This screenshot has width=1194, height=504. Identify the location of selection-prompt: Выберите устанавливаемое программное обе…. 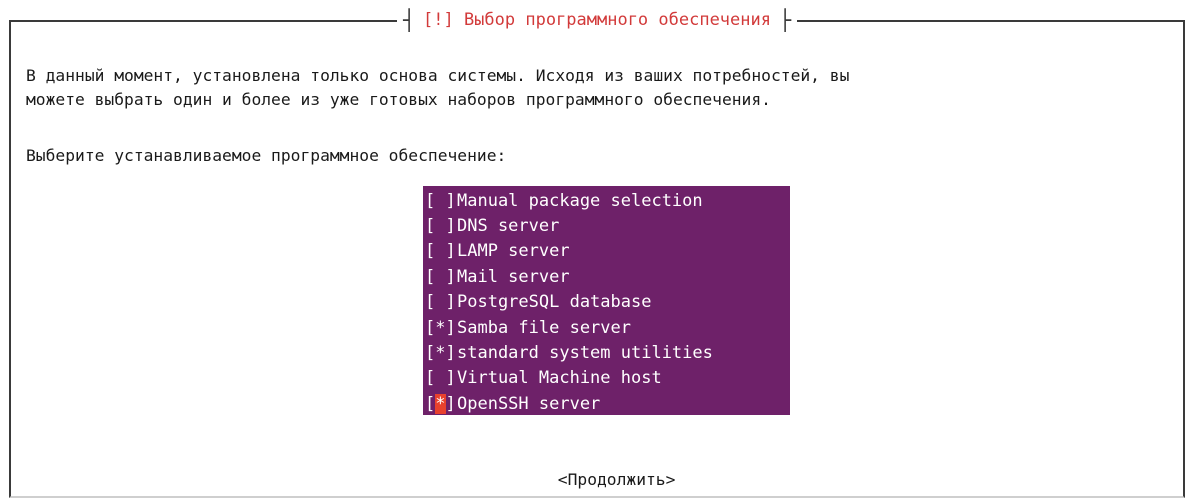
(266, 155).